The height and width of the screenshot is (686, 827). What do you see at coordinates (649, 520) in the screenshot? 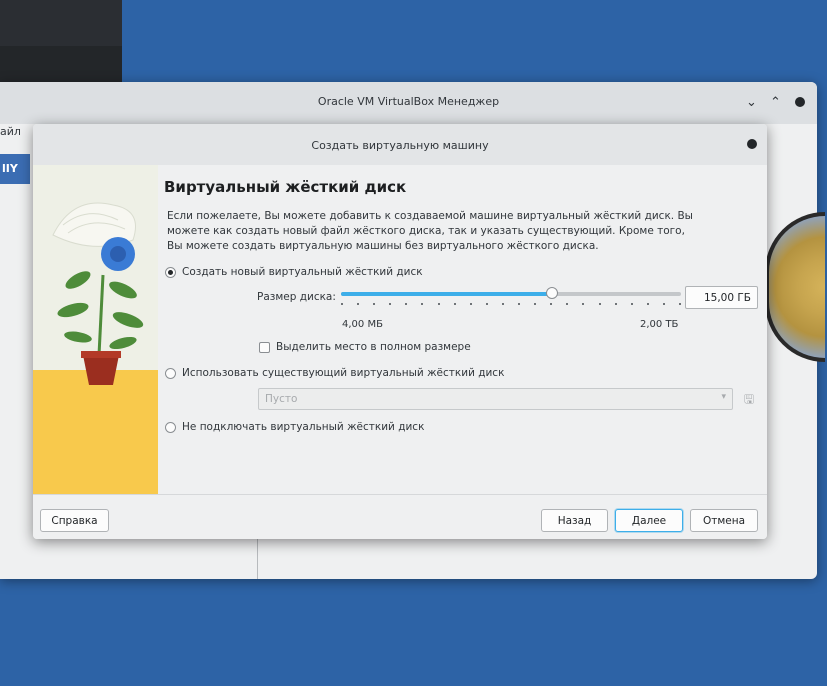
I see `next-button: Далее` at bounding box center [649, 520].